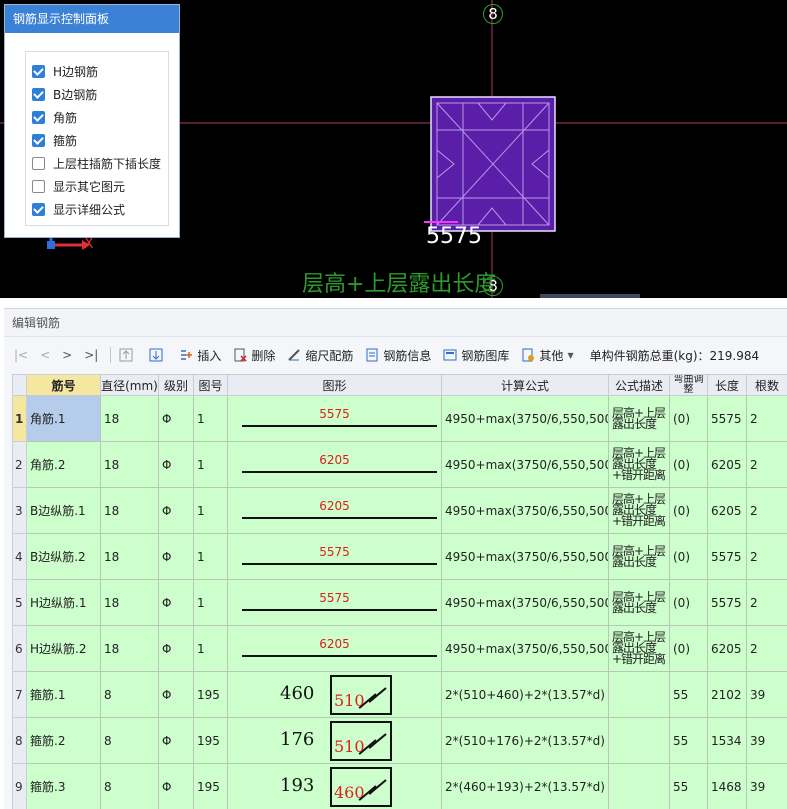 This screenshot has height=809, width=787. Describe the element at coordinates (688, 385) in the screenshot. I see `header-bend-adjust: 弯曲调整` at that location.